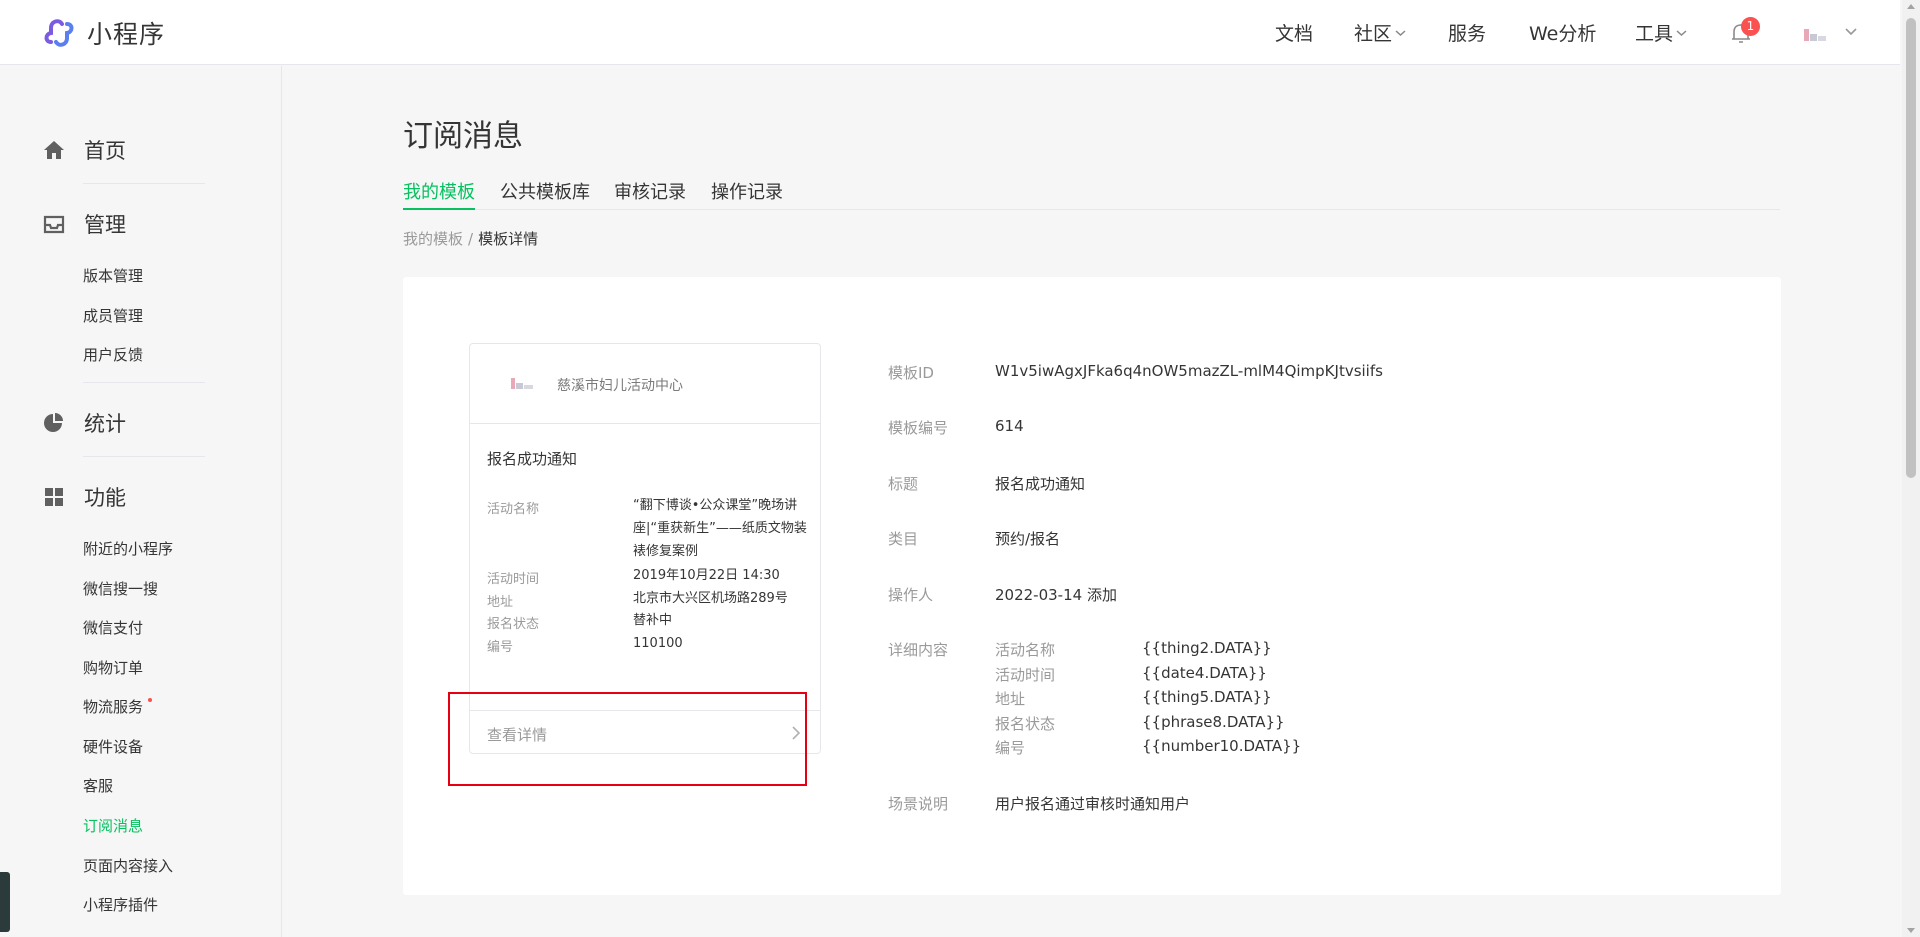  I want to click on inbox-icon, so click(54, 224).